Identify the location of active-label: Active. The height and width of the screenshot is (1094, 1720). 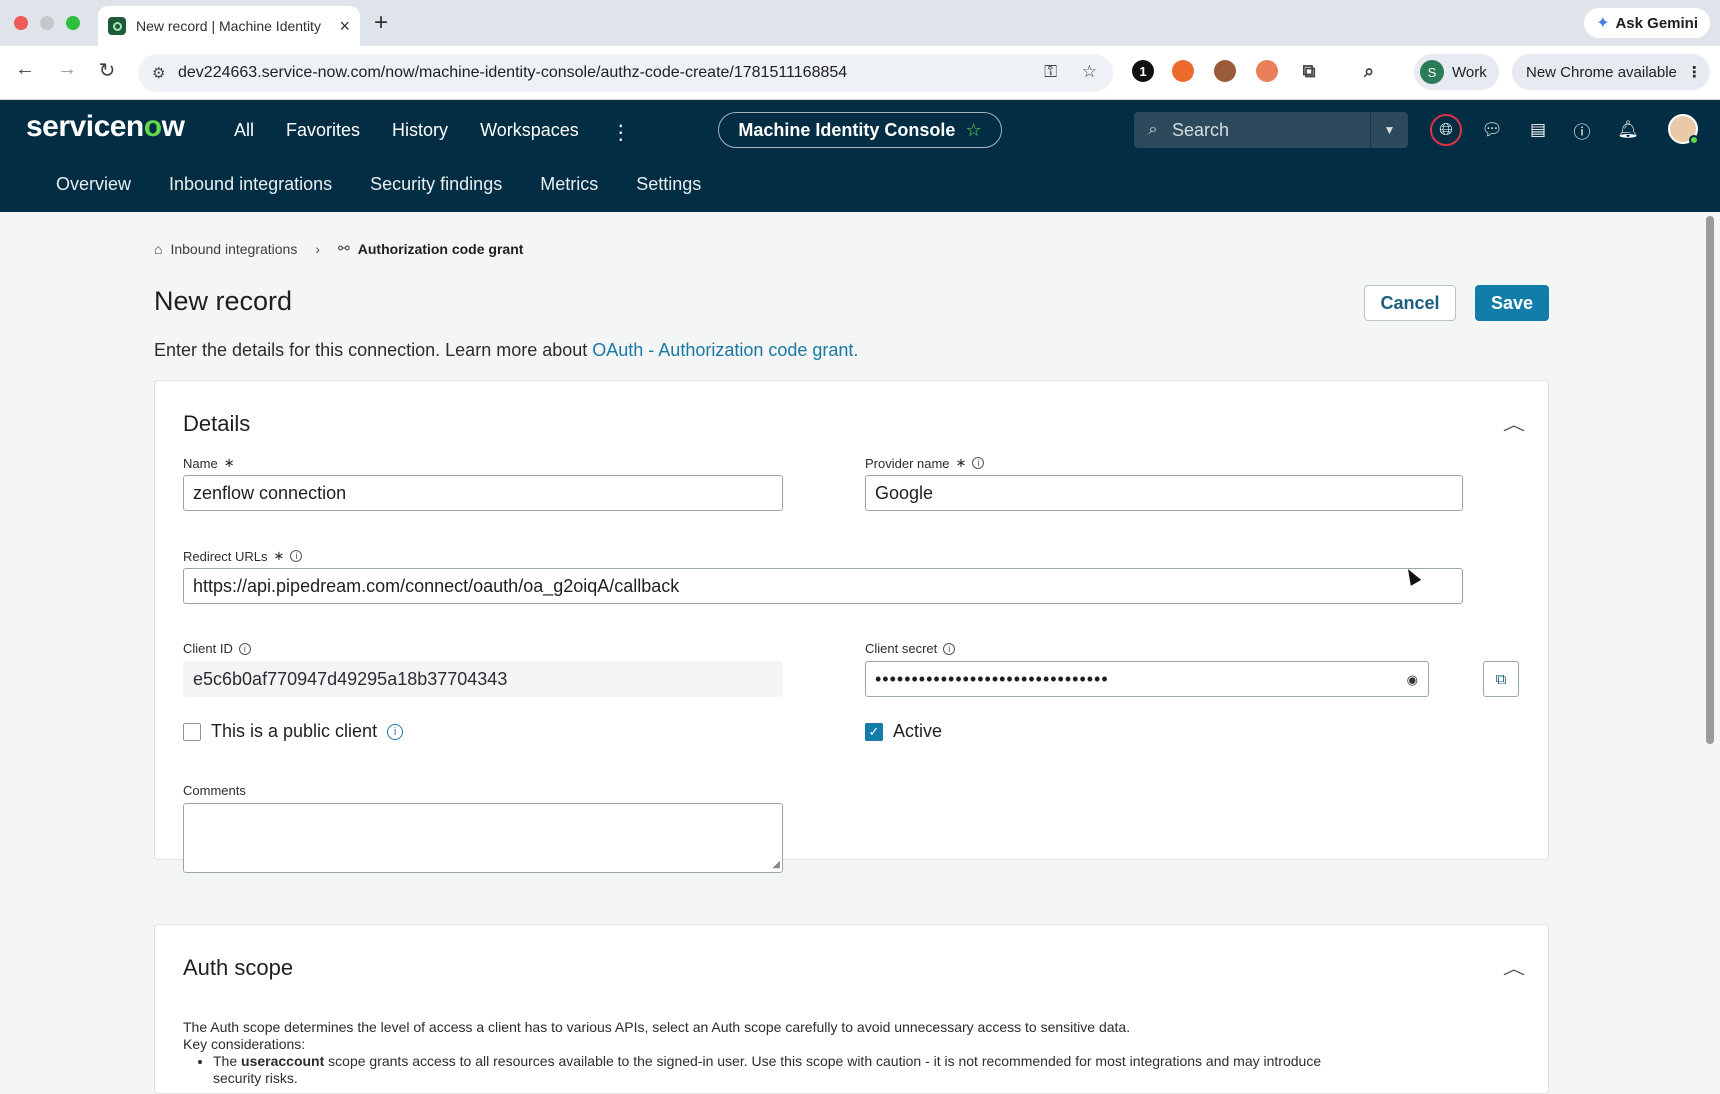
(918, 731).